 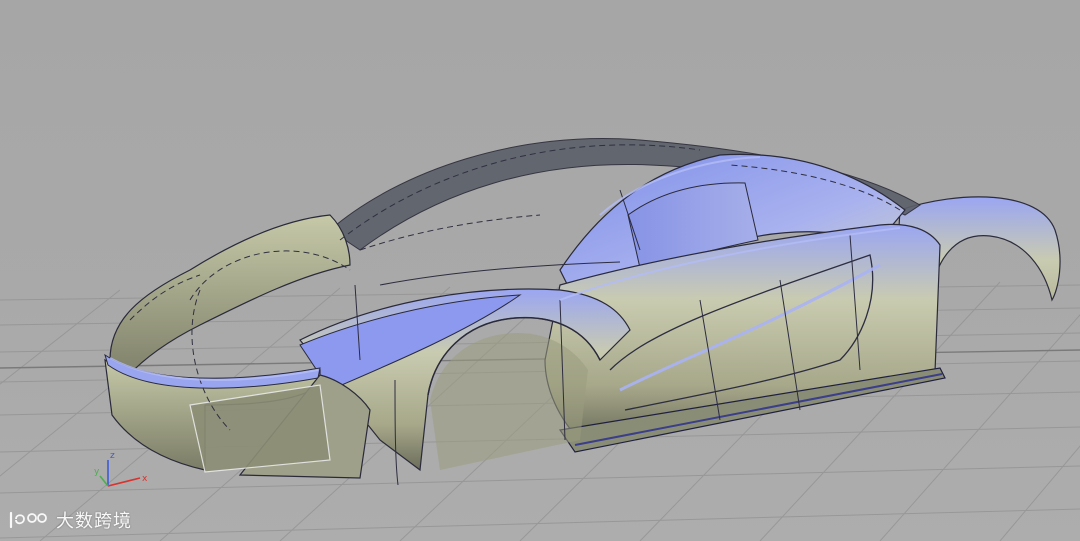 What do you see at coordinates (97, 472) in the screenshot?
I see `axis-y-label: y` at bounding box center [97, 472].